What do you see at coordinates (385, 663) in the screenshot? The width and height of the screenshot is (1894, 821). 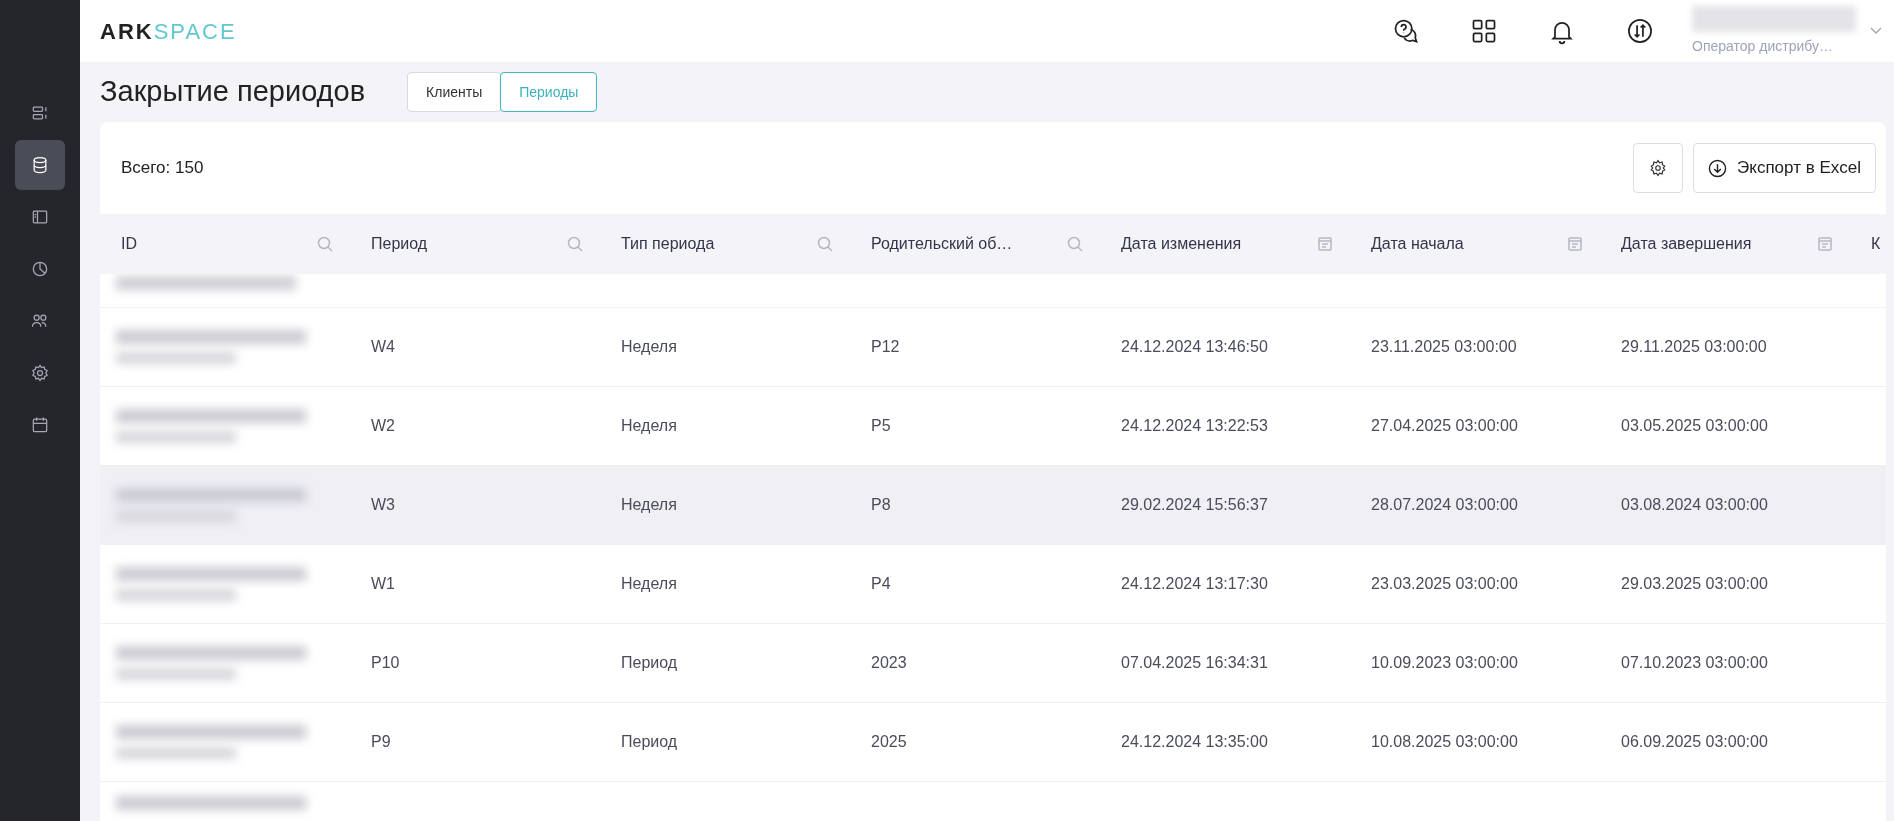 I see `table-cell-text: P10` at bounding box center [385, 663].